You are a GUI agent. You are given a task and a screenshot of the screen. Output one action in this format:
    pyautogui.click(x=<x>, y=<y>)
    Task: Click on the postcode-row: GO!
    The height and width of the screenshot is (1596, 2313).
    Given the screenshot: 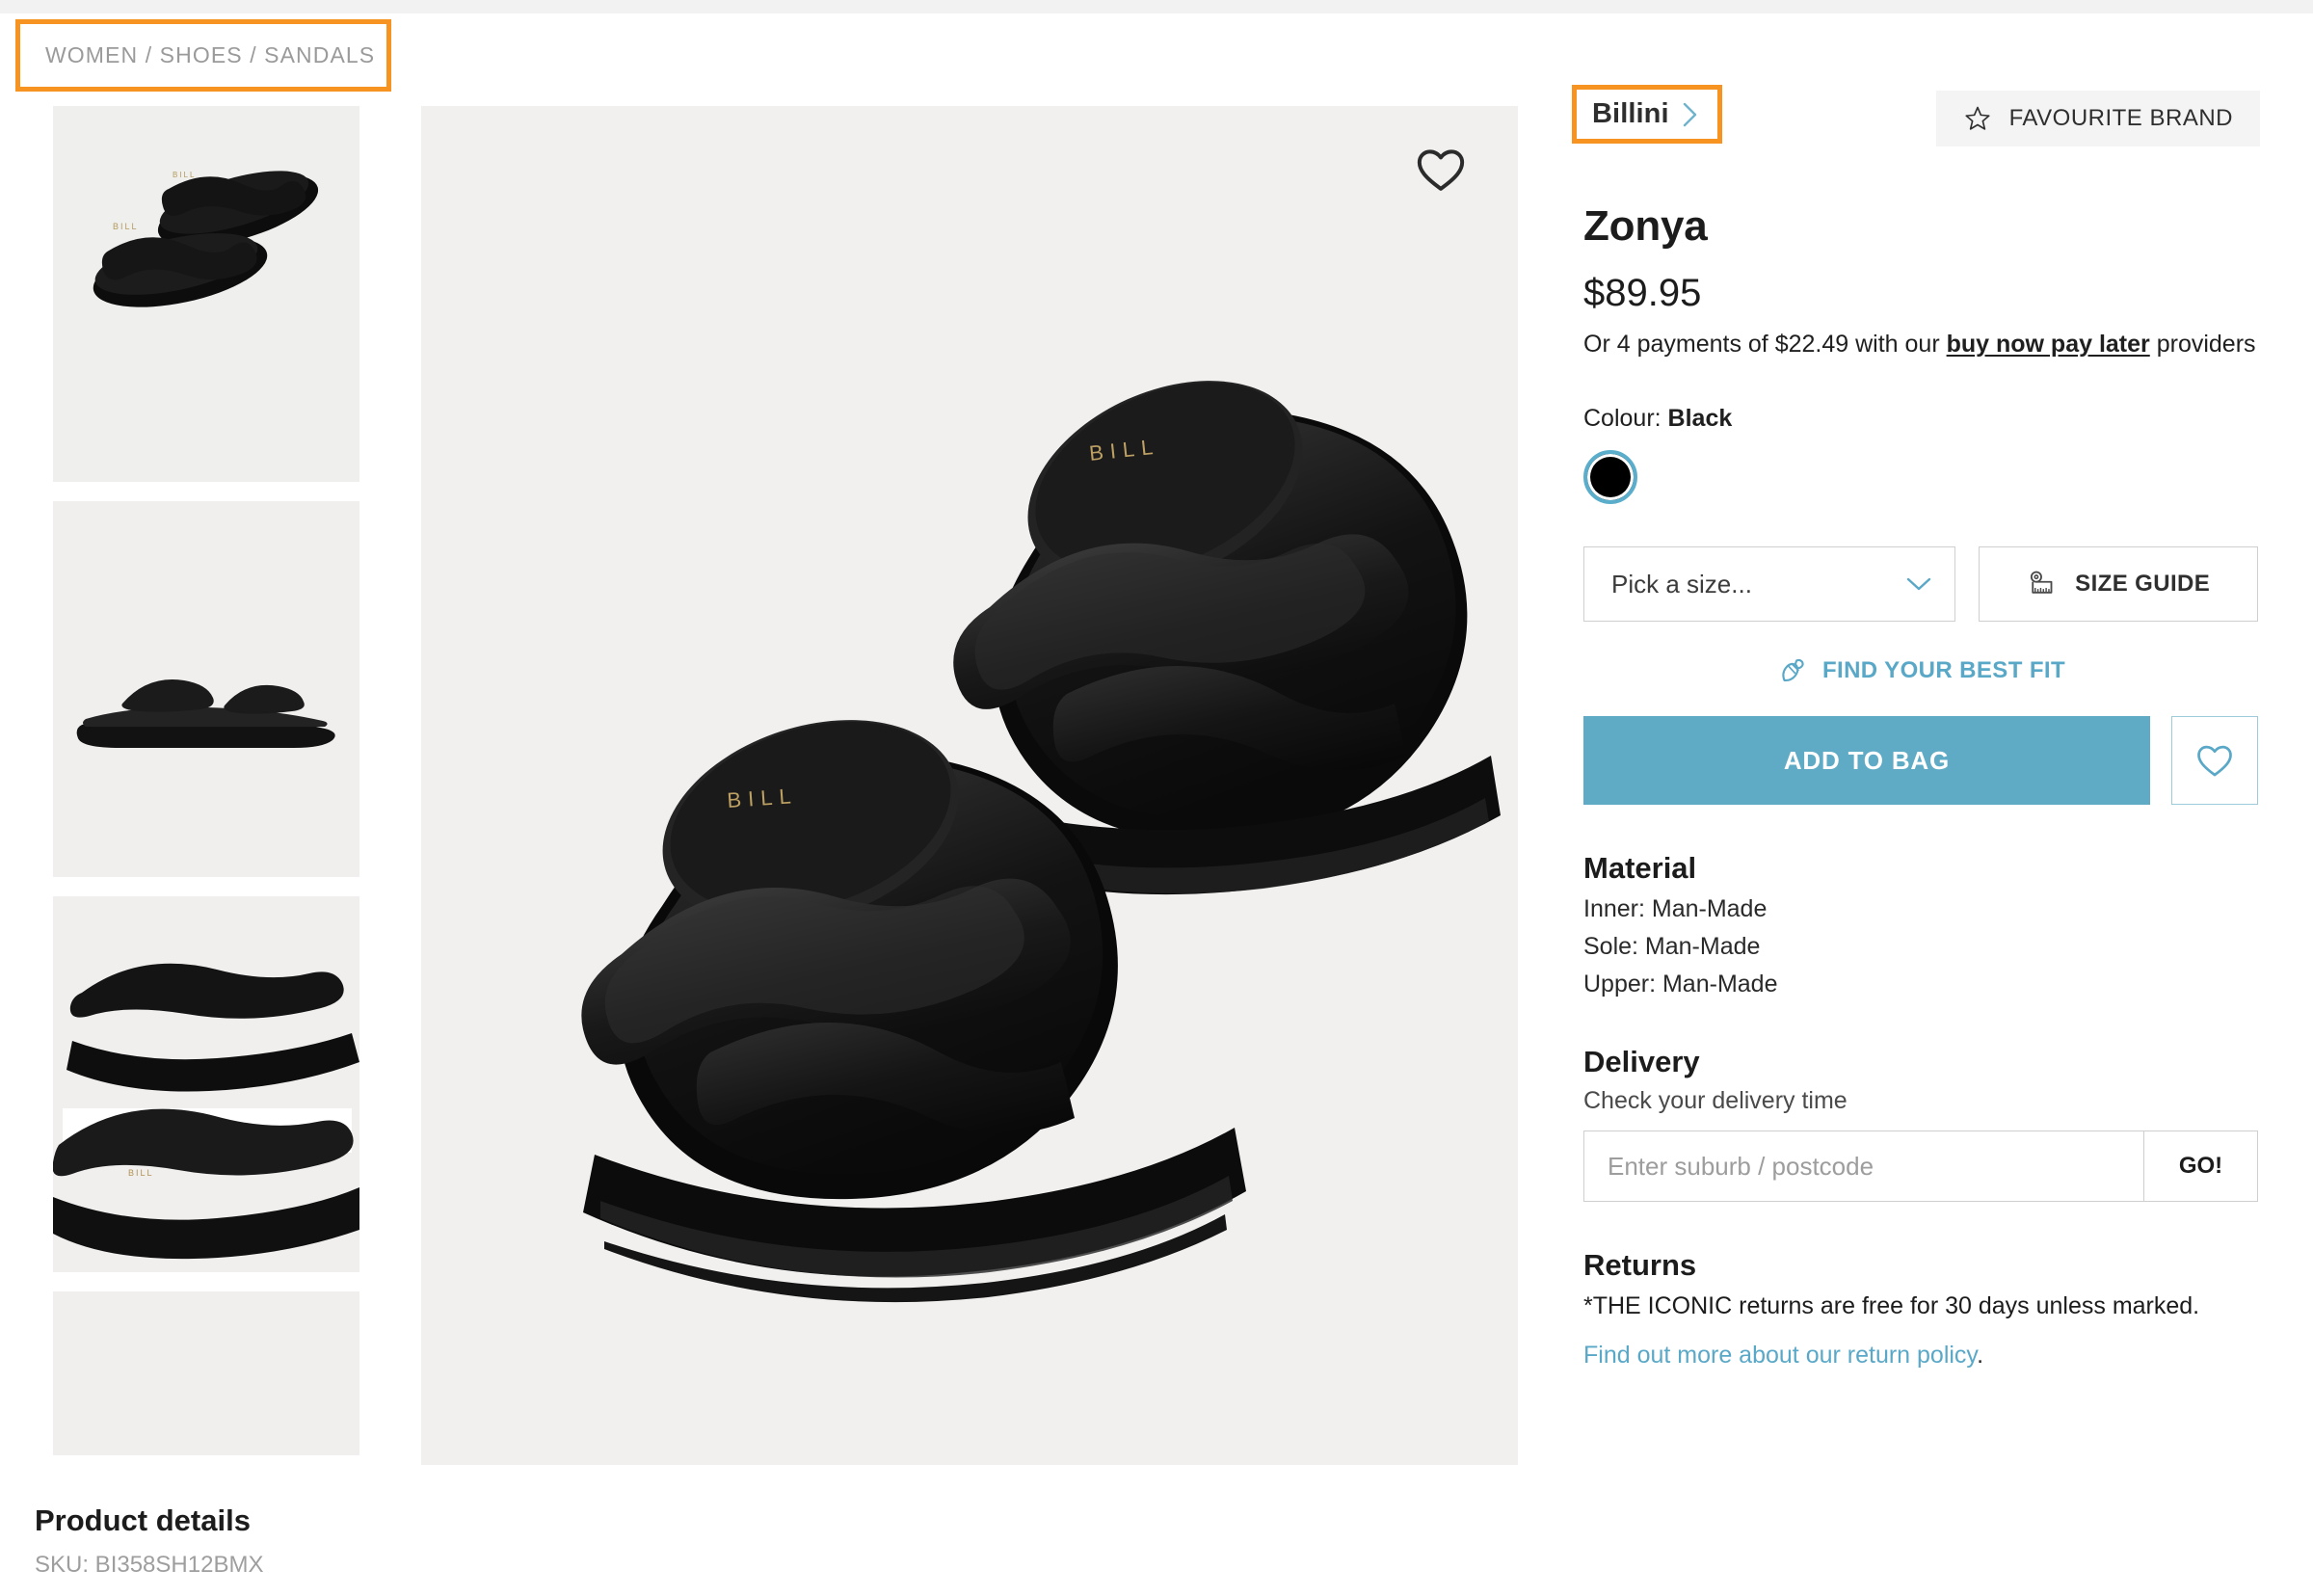 What is the action you would take?
    pyautogui.click(x=1921, y=1166)
    